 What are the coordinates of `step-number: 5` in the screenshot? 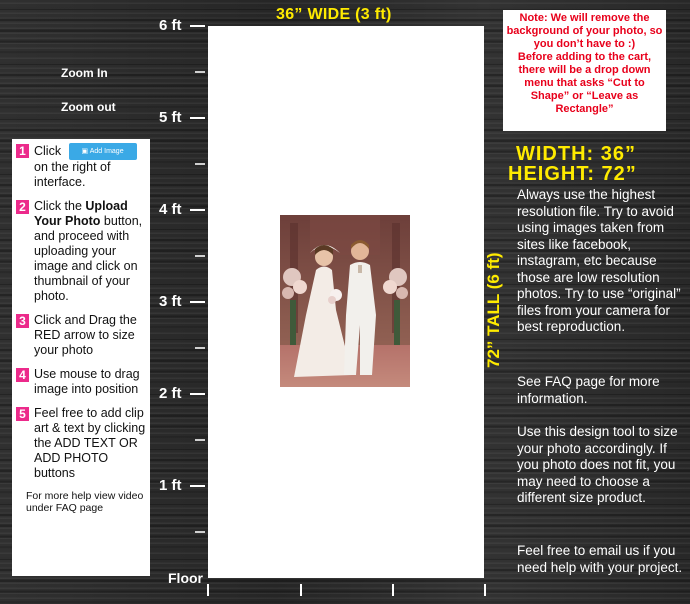 It's located at (22, 414).